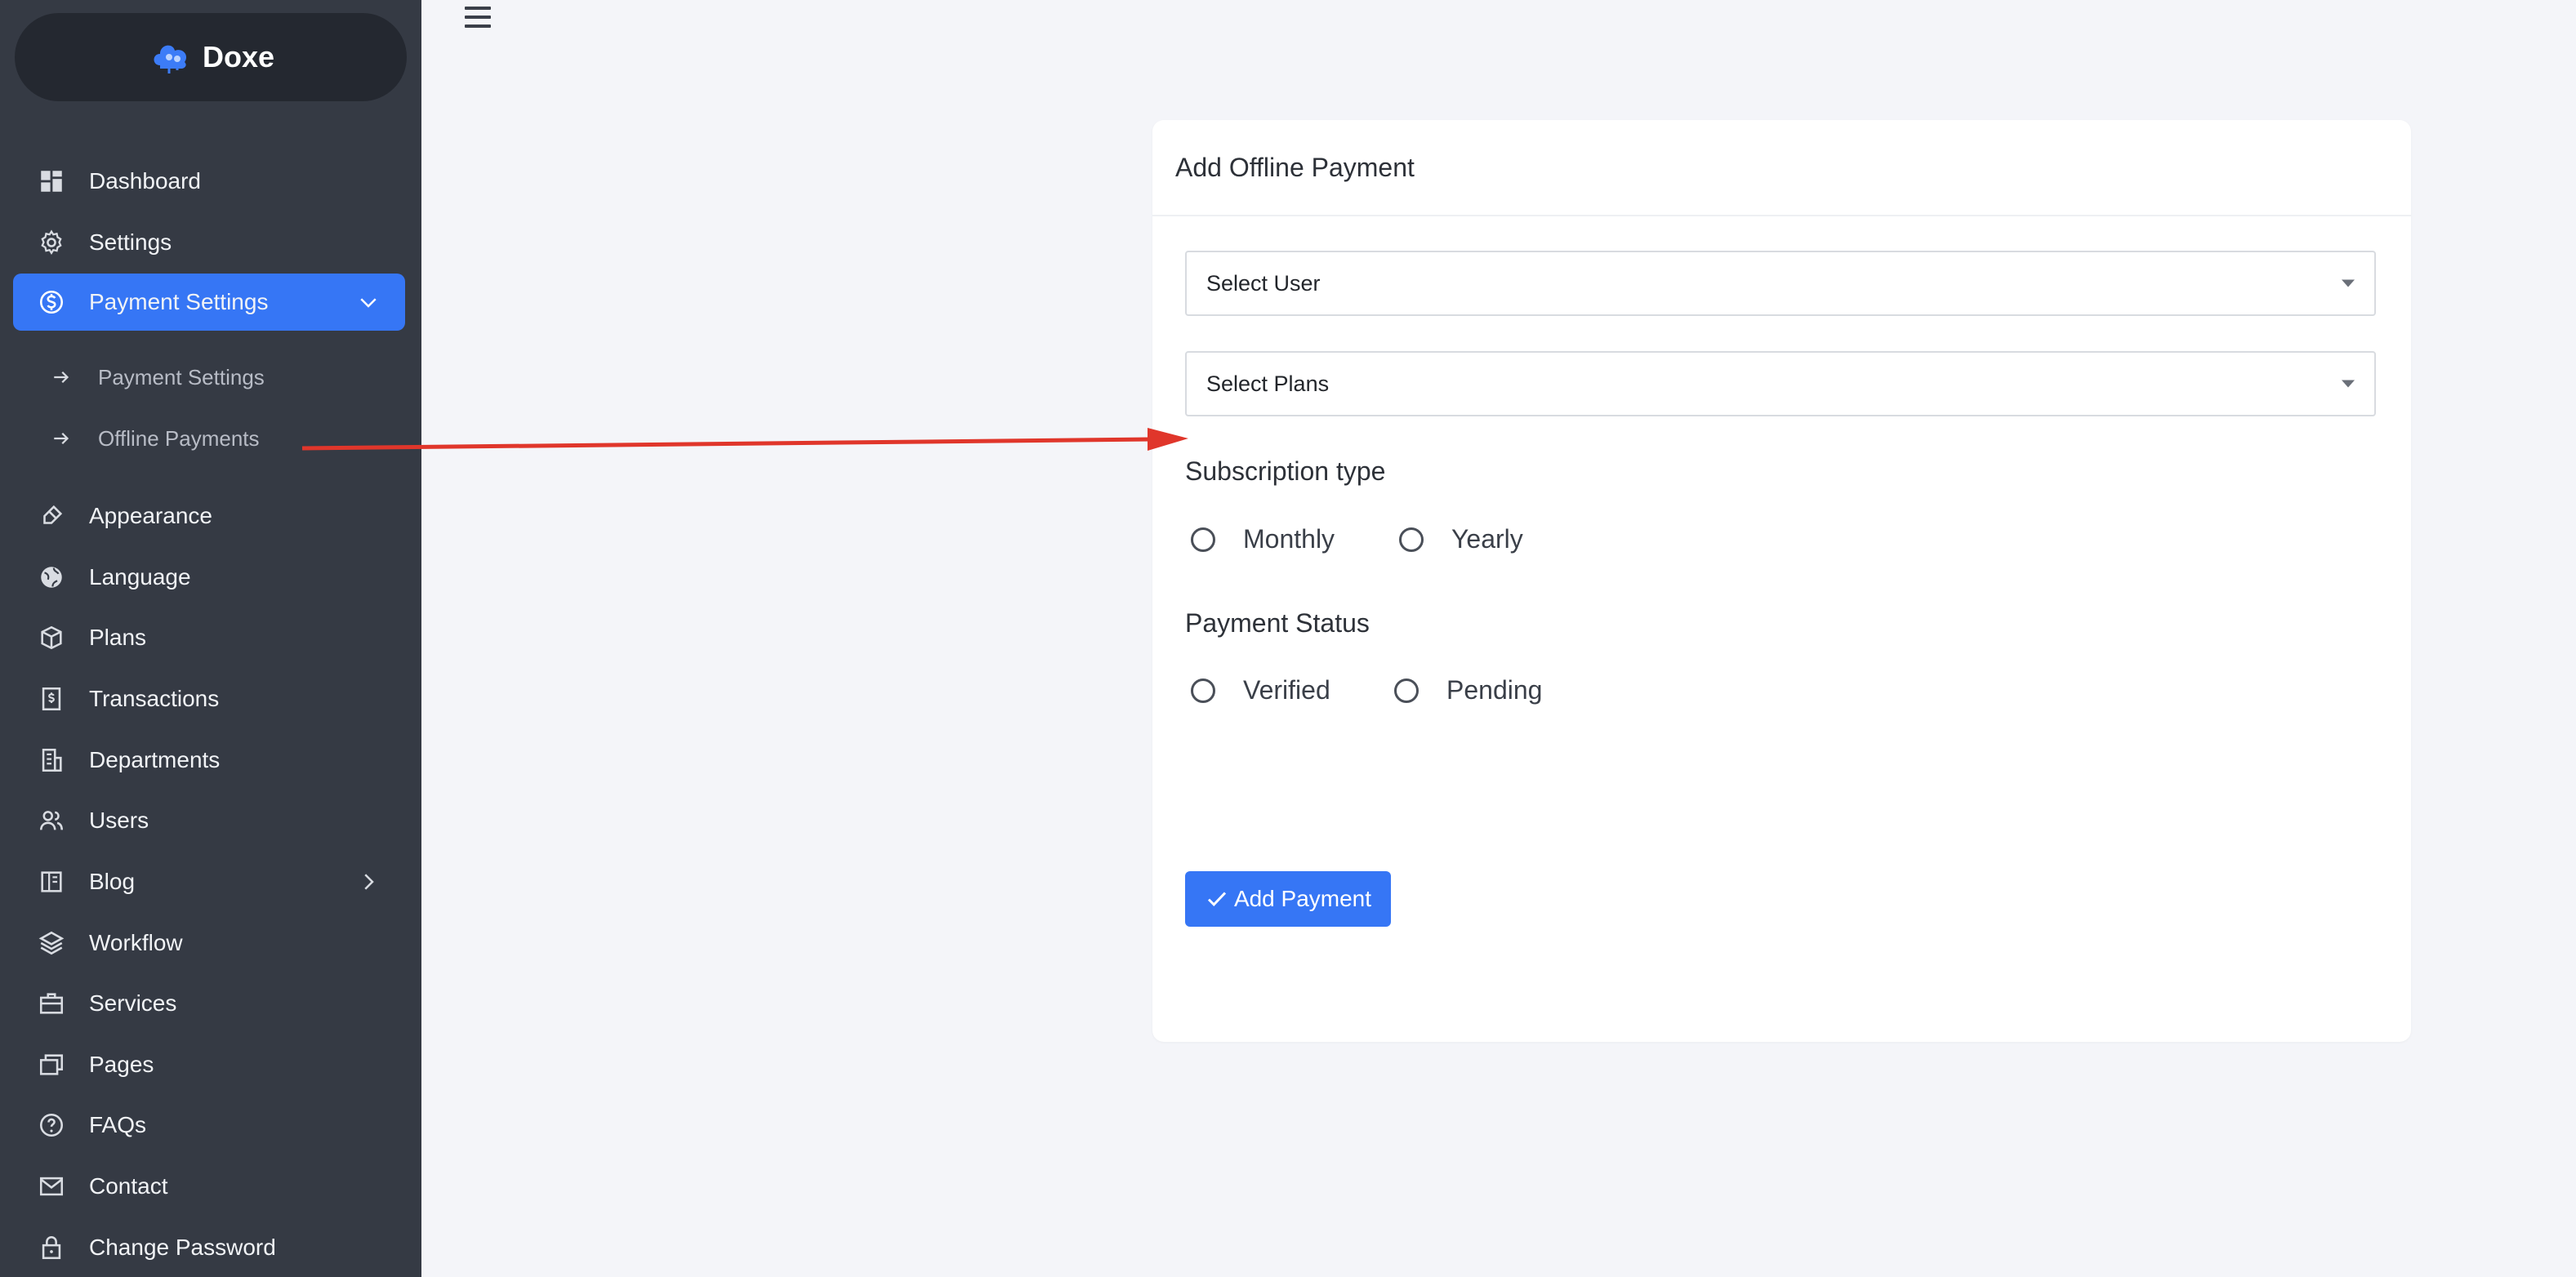  What do you see at coordinates (1285, 471) in the screenshot?
I see `subscription-type-label: Subscription type` at bounding box center [1285, 471].